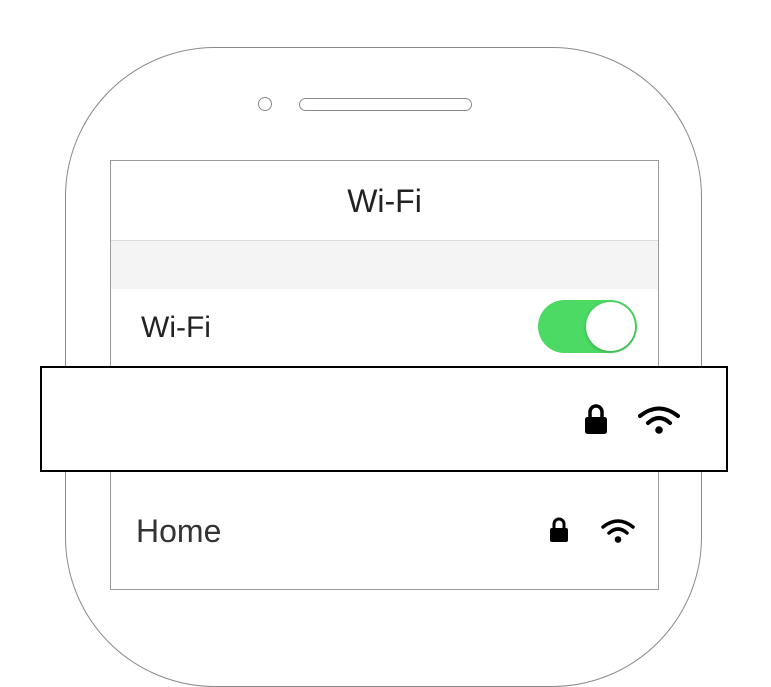 This screenshot has width=771, height=687. I want to click on toggle-knob, so click(610, 326).